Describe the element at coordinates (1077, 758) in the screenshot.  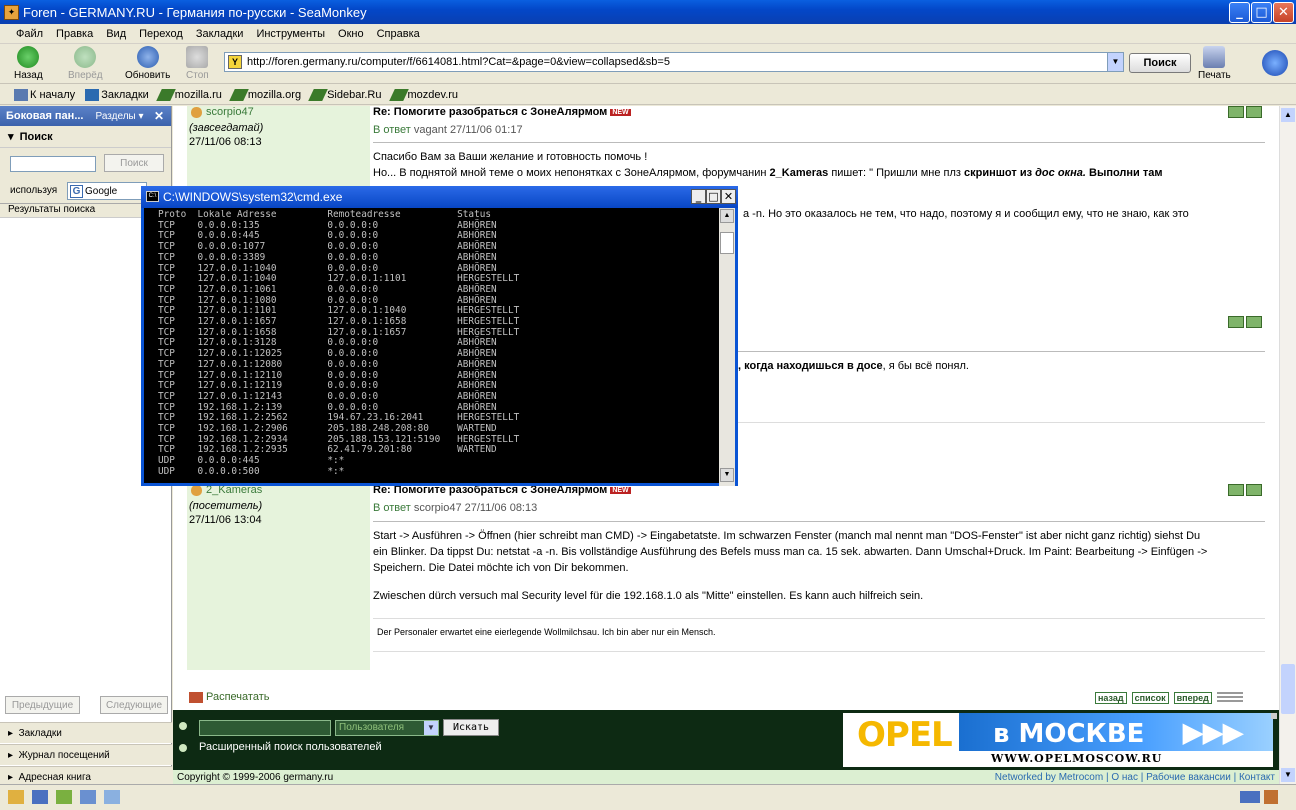
I see `banner-url: WWW.OPELMOSCOW.RU` at that location.